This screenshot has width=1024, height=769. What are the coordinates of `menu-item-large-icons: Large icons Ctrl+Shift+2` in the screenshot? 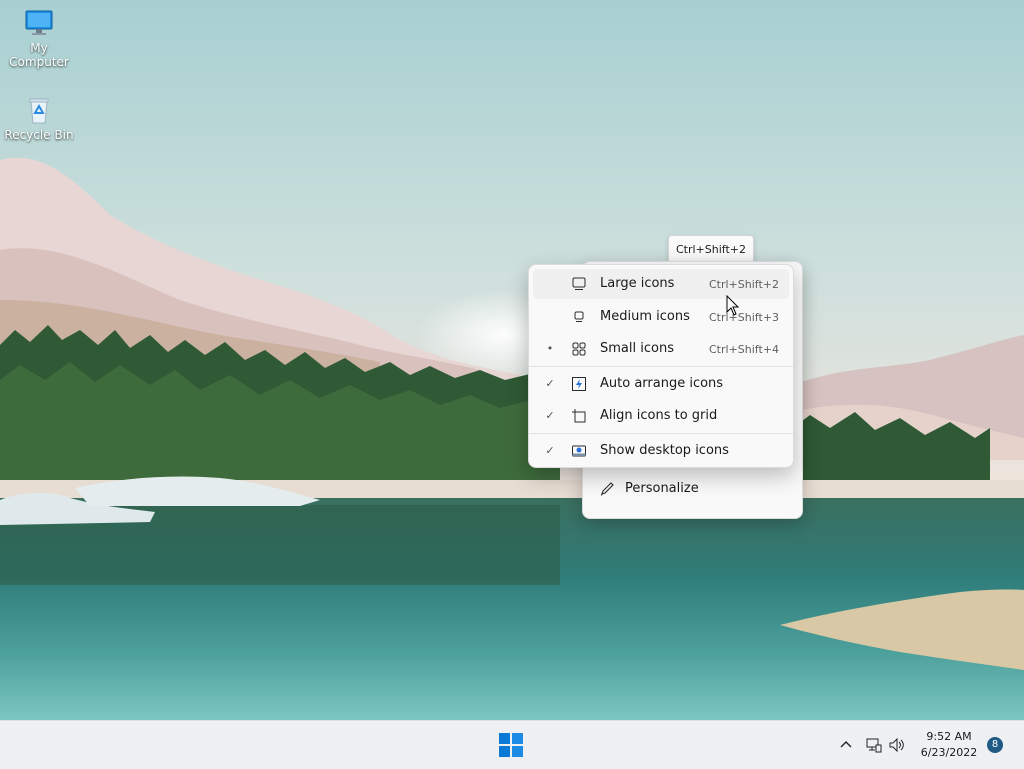 It's located at (661, 284).